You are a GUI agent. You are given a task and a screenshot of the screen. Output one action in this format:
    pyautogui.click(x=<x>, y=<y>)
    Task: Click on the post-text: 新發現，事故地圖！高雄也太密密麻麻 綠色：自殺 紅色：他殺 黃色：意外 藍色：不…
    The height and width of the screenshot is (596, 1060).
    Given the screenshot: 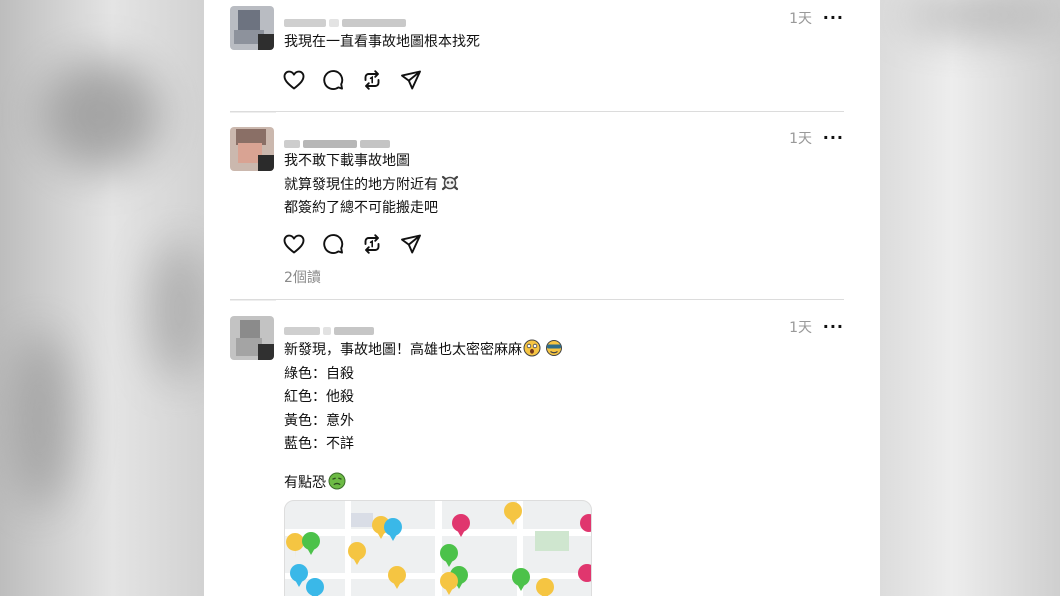 What is the action you would take?
    pyautogui.click(x=424, y=417)
    